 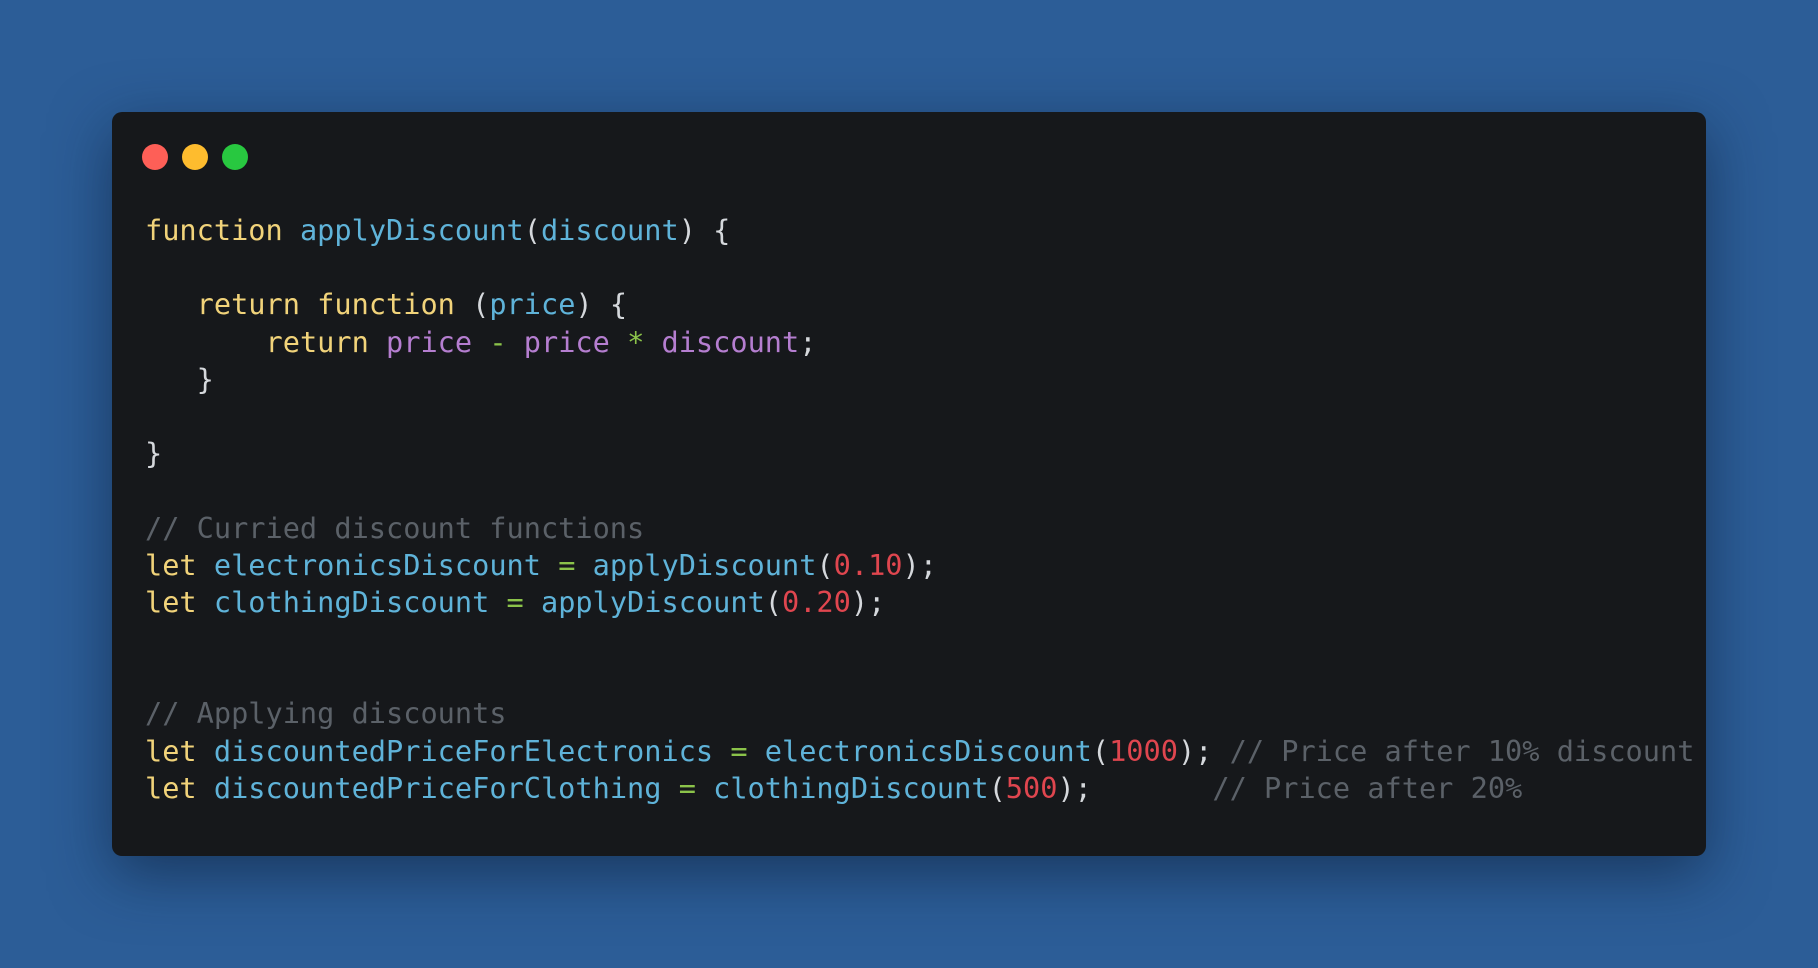 What do you see at coordinates (636, 341) in the screenshot?
I see `code-token-op: *` at bounding box center [636, 341].